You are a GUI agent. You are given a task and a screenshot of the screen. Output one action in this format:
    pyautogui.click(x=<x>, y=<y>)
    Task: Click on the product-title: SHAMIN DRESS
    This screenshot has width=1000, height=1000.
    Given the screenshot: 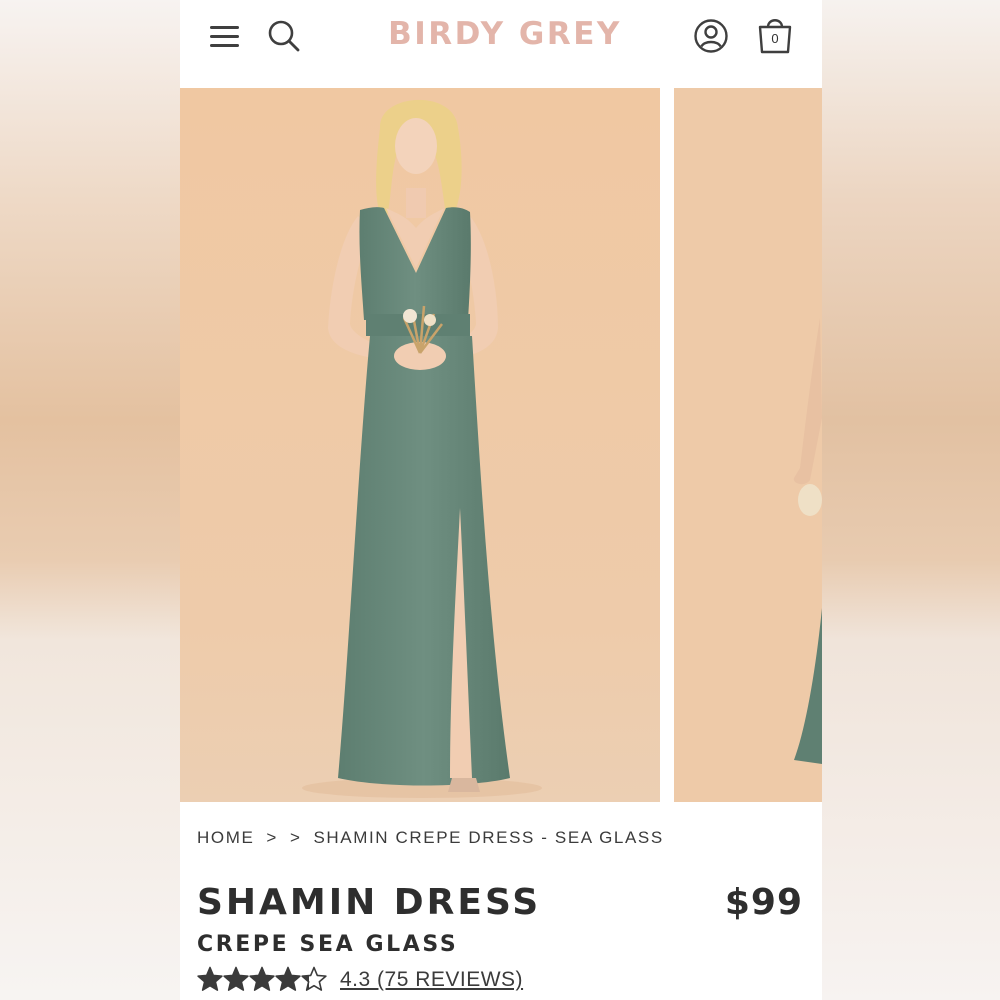 What is the action you would take?
    pyautogui.click(x=369, y=902)
    